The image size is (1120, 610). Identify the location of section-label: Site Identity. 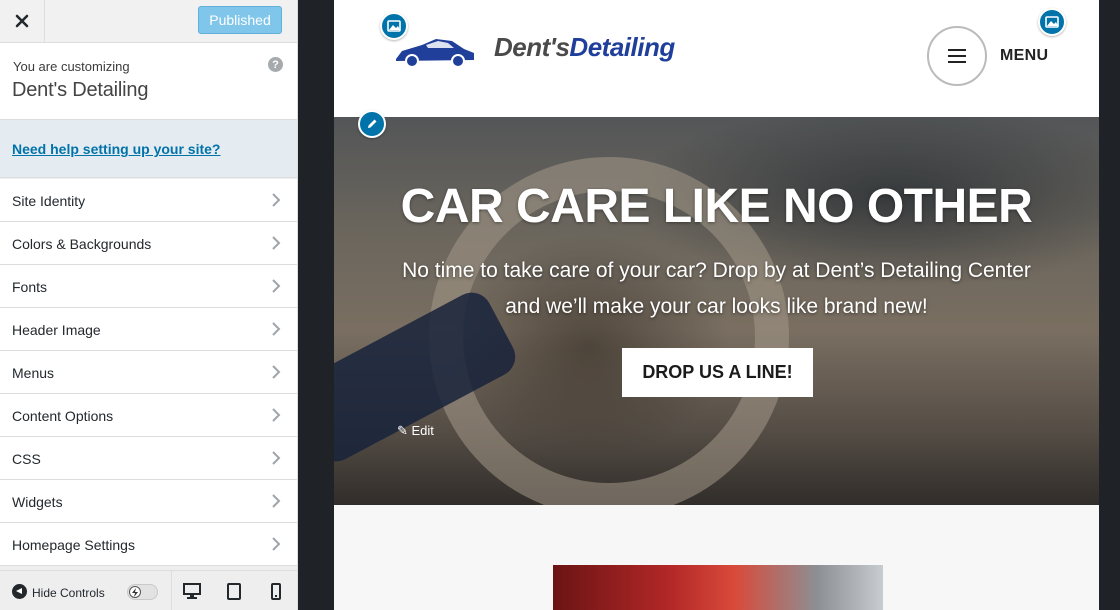
(49, 201).